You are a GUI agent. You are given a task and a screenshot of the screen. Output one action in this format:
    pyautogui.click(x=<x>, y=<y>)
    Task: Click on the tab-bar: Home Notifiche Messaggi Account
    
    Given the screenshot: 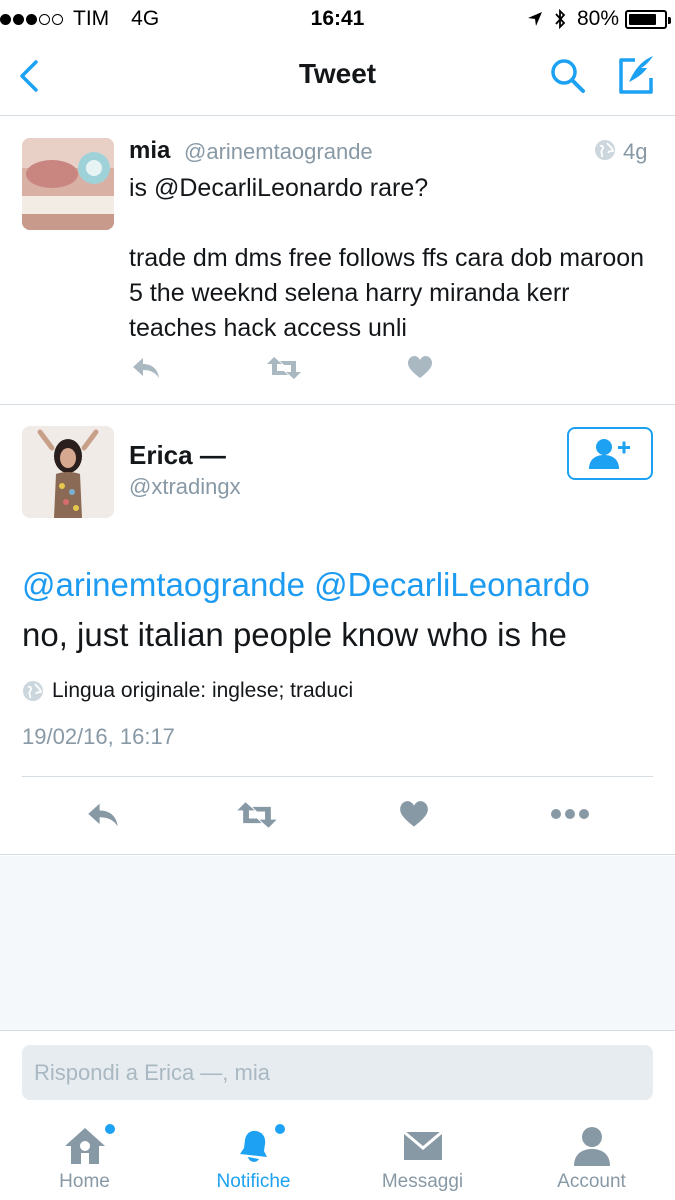 What is the action you would take?
    pyautogui.click(x=337, y=1157)
    